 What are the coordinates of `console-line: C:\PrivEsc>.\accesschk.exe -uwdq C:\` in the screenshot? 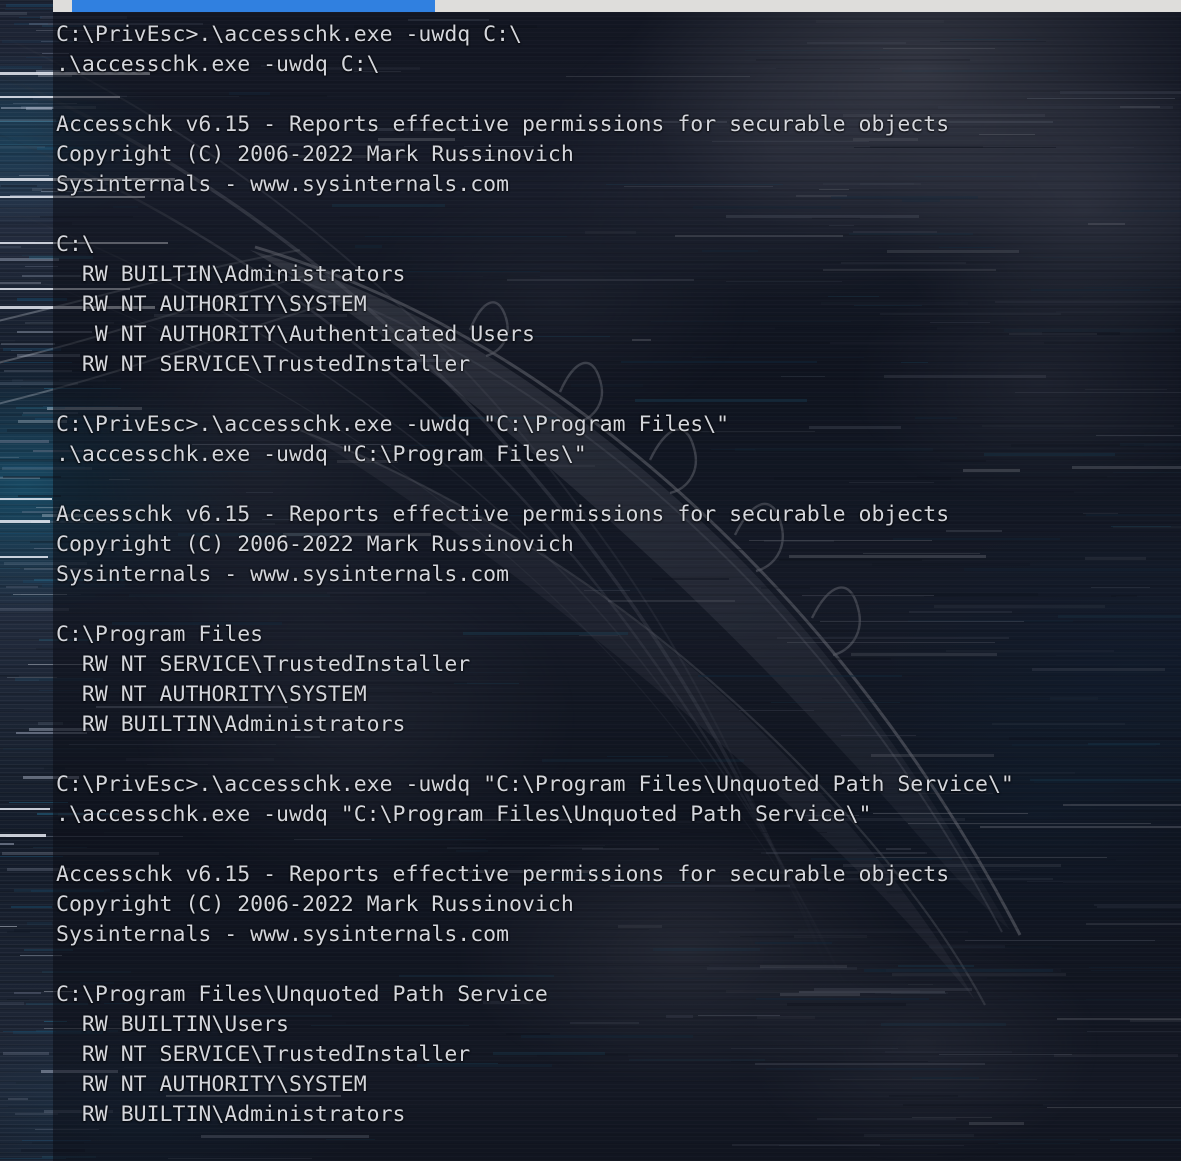 It's located at (289, 34).